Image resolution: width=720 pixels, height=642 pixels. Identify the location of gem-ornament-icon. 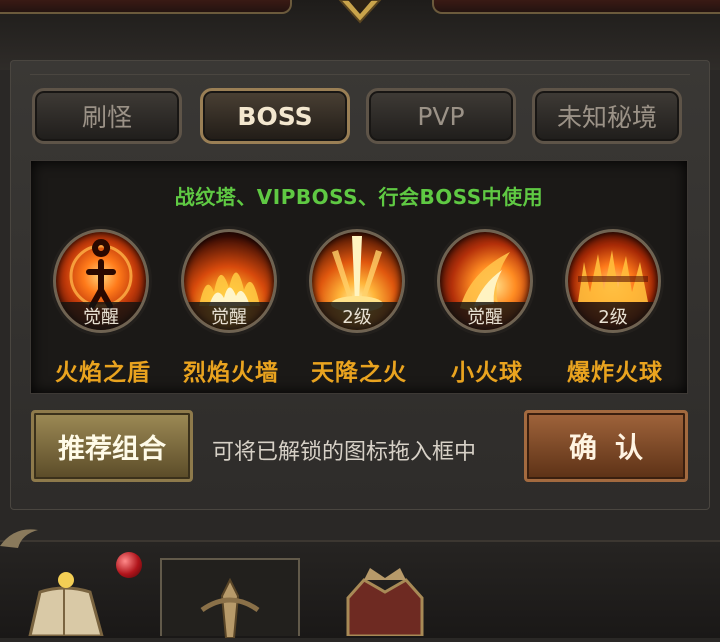
(360, 12).